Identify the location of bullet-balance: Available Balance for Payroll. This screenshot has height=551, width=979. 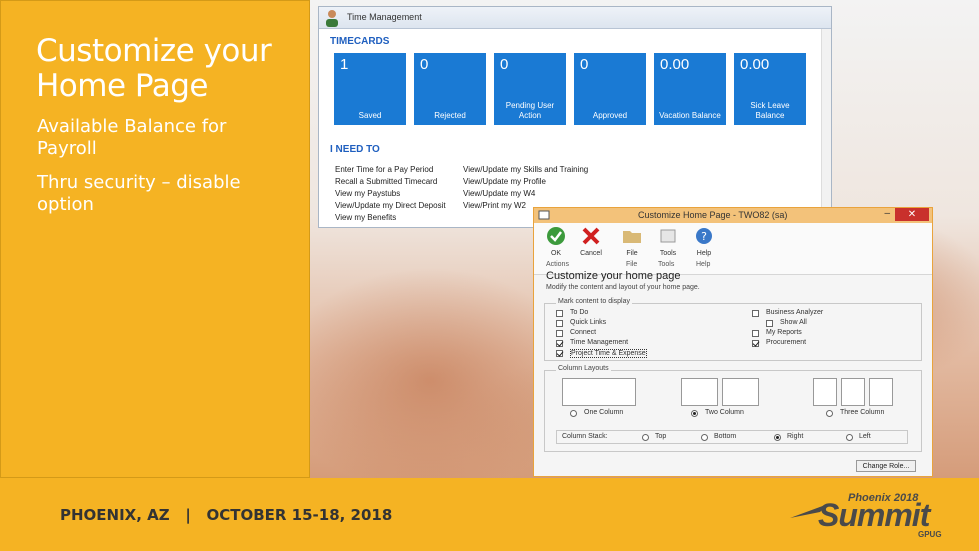
(132, 137).